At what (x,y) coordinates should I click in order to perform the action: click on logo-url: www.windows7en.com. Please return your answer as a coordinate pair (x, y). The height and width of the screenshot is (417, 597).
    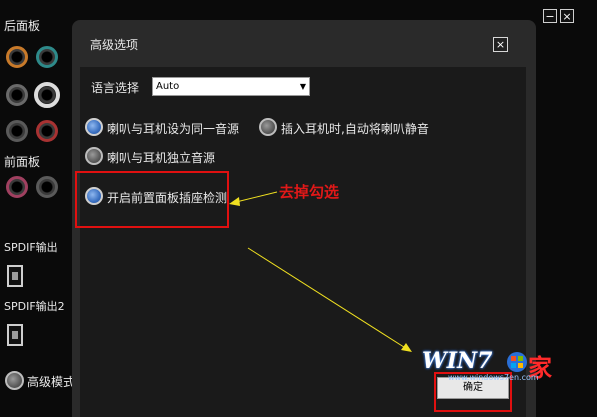
    Looking at the image, I should click on (493, 377).